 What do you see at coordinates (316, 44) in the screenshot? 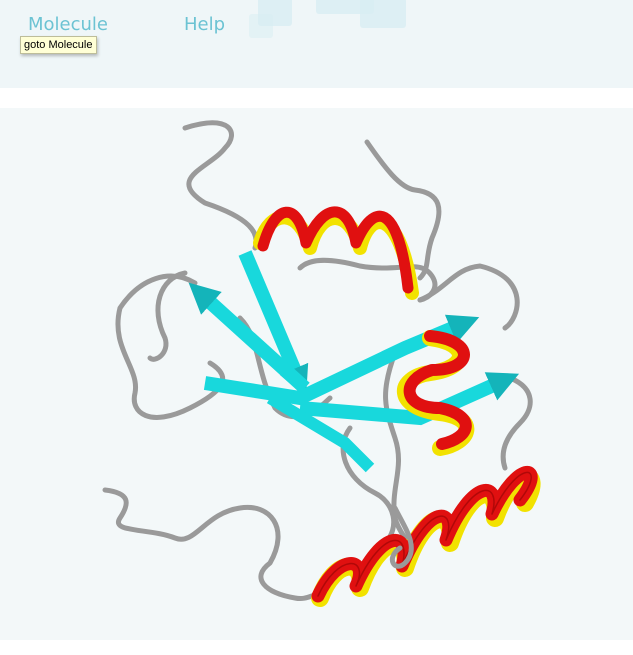
I see `top-navigation-bar: Molecule Help goto Molecule` at bounding box center [316, 44].